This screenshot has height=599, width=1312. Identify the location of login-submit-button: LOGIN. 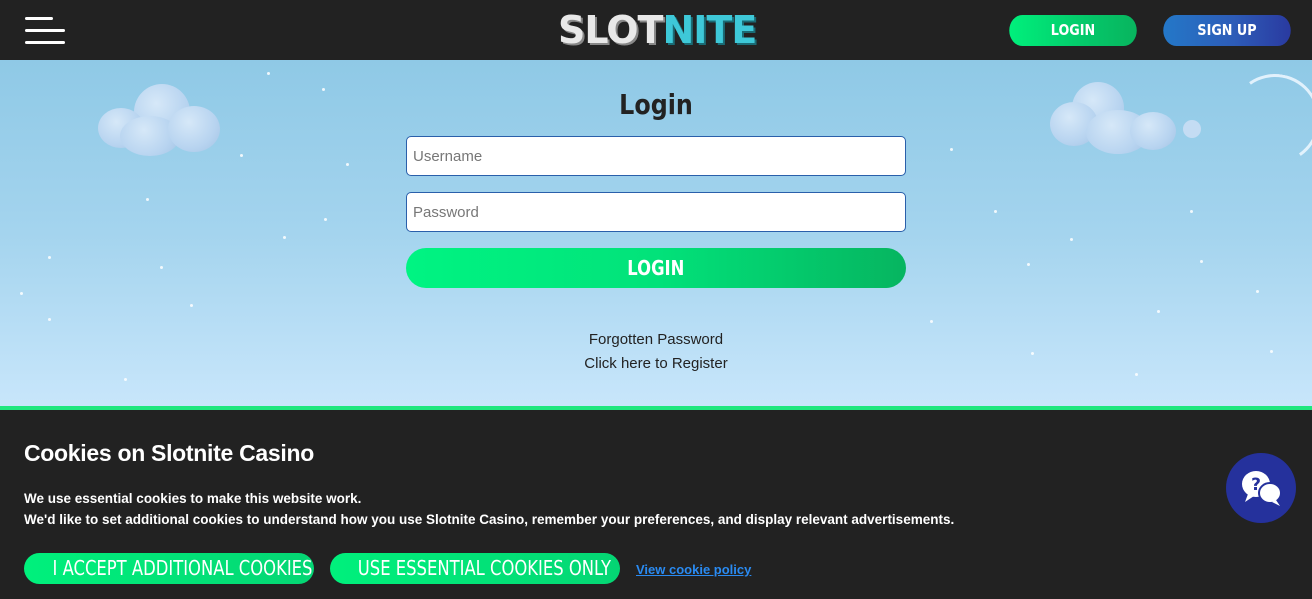
(656, 268).